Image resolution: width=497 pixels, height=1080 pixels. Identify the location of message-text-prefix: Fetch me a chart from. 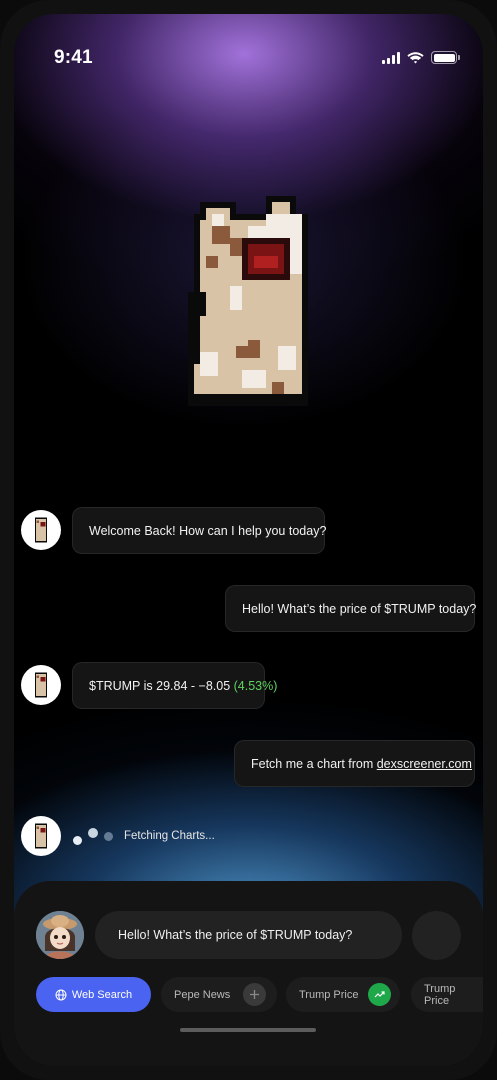
(314, 763).